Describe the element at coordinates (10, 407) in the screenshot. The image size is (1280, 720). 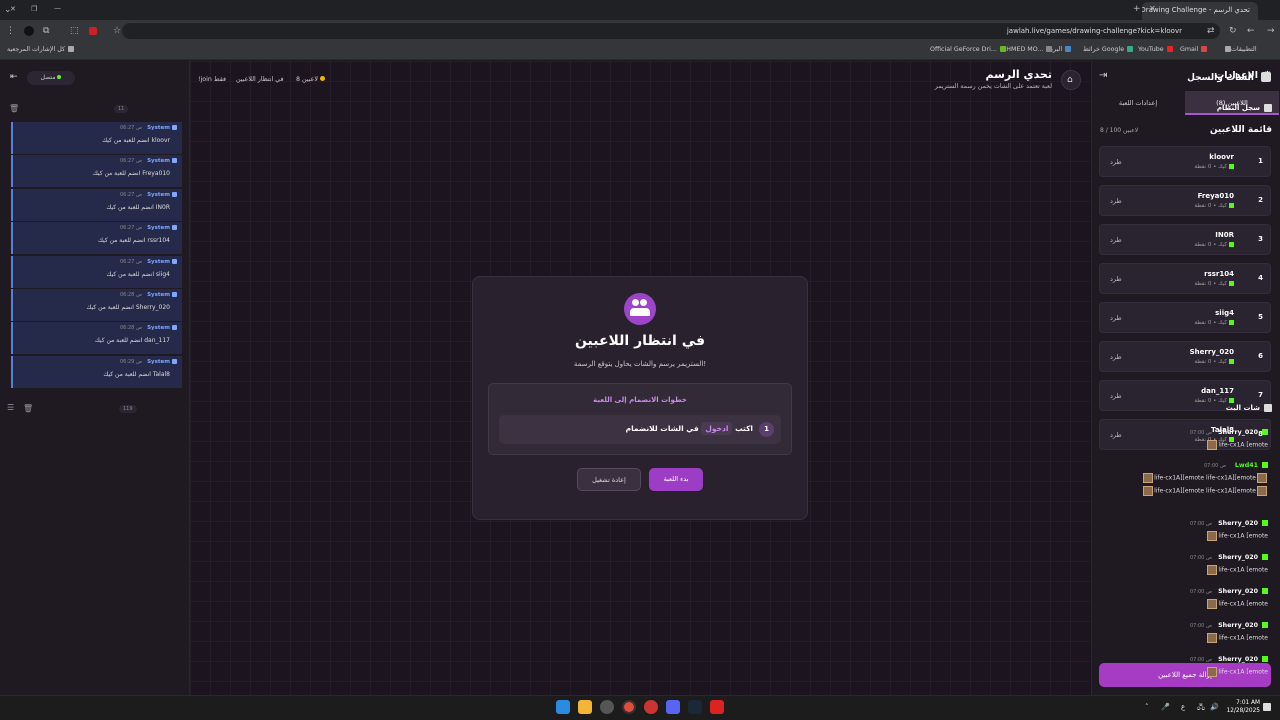
I see `filter-icon: ☰` at that location.